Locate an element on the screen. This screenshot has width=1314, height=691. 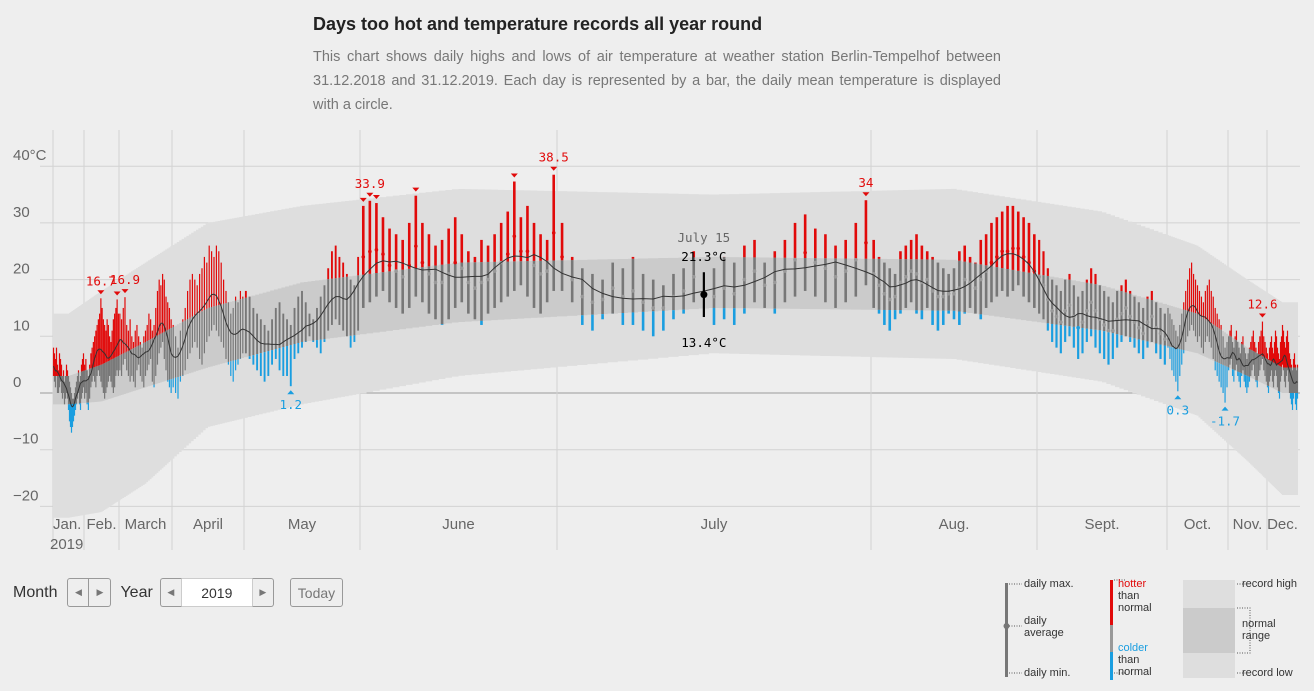
month-label: Dec. is located at coordinates (1282, 524).